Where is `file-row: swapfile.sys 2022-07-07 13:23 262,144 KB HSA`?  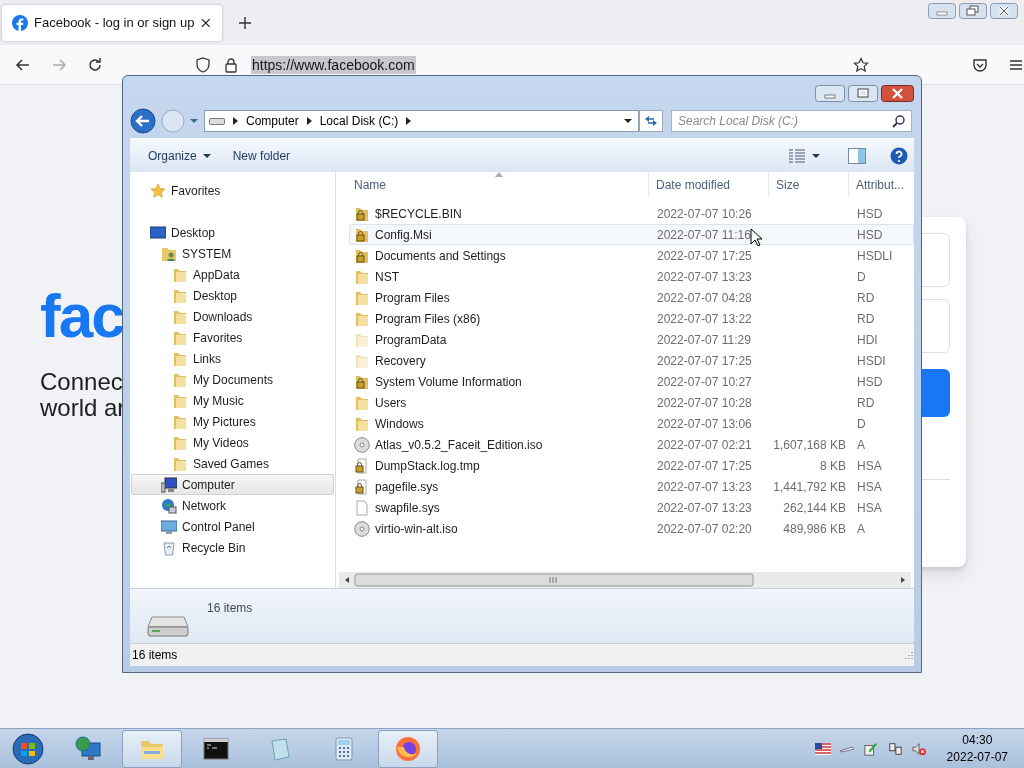
file-row: swapfile.sys 2022-07-07 13:23 262,144 KB HSA is located at coordinates (631, 507).